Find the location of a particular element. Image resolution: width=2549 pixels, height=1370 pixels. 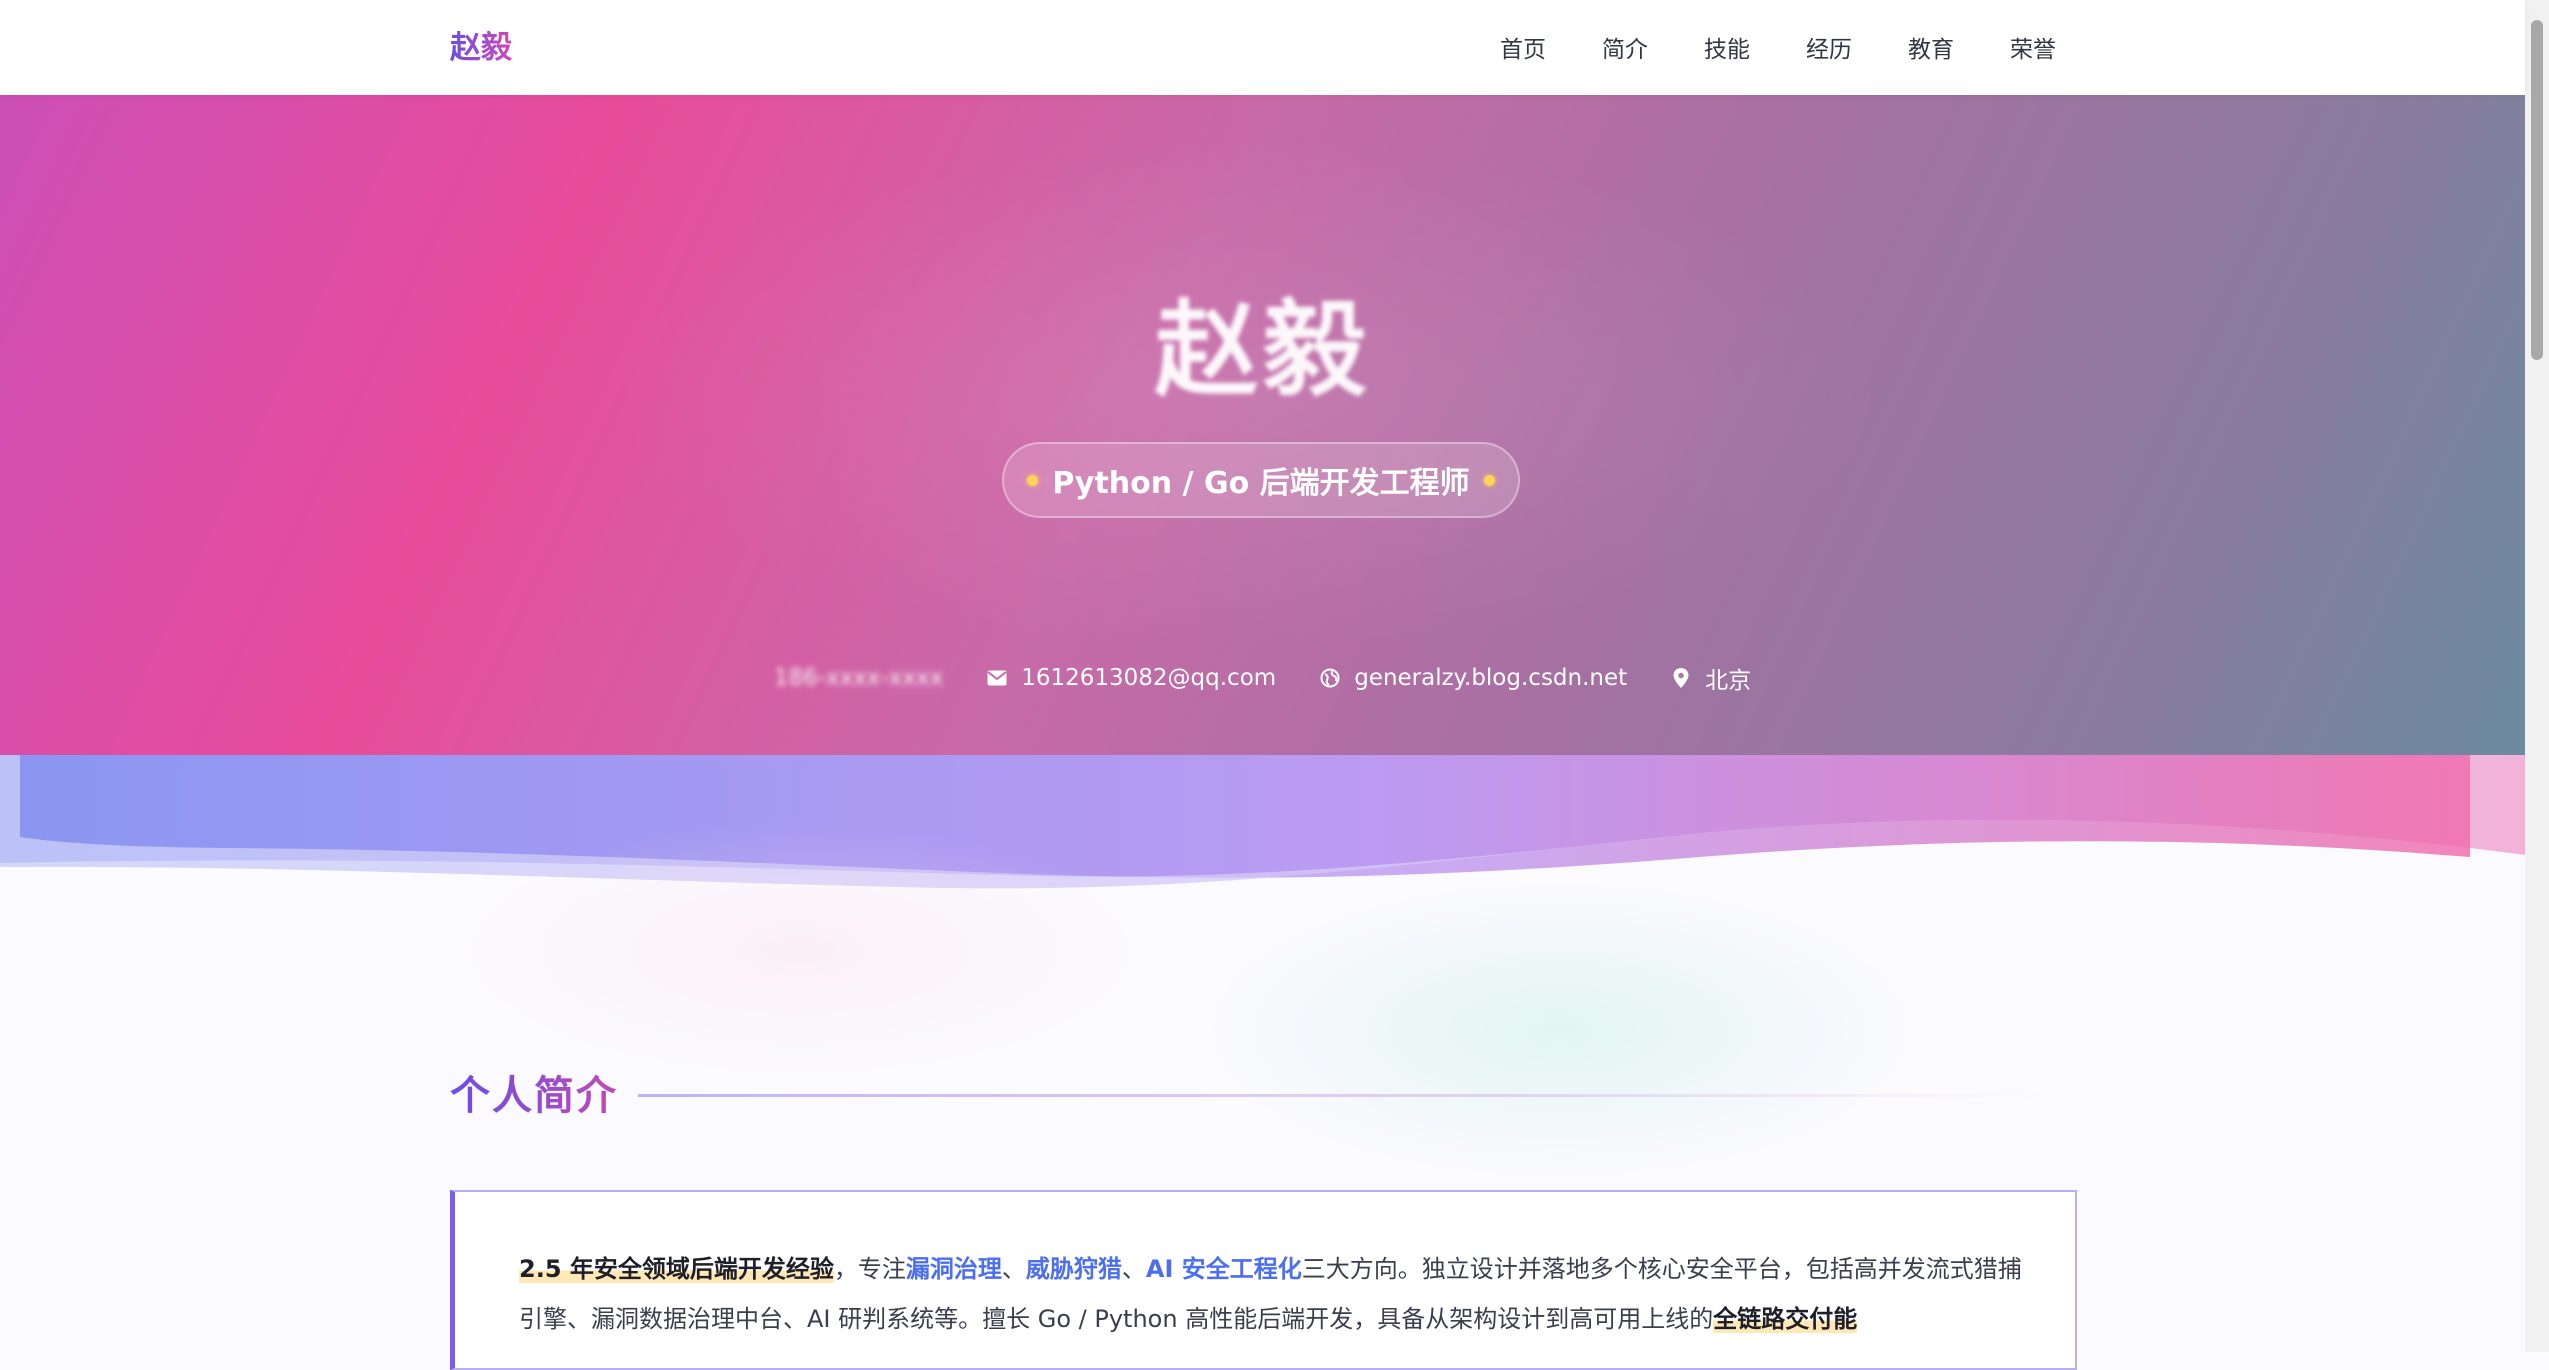

mail-icon is located at coordinates (997, 678).